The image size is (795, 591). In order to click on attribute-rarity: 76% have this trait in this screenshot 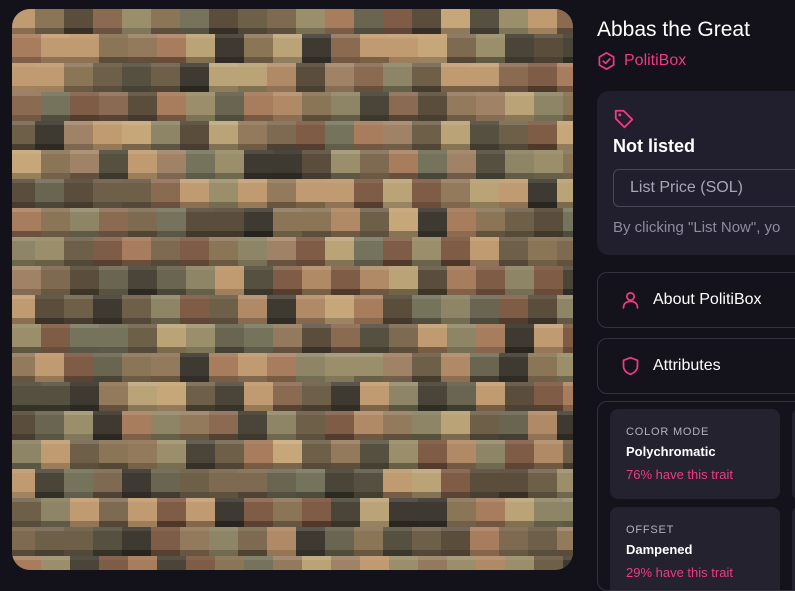, I will do `click(679, 474)`.